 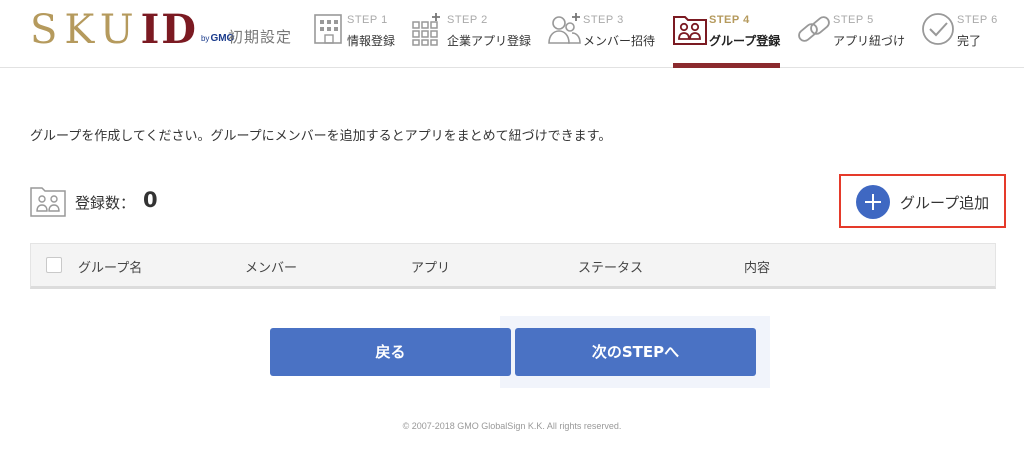 What do you see at coordinates (426, 29) in the screenshot?
I see `app-grid-plus-icon` at bounding box center [426, 29].